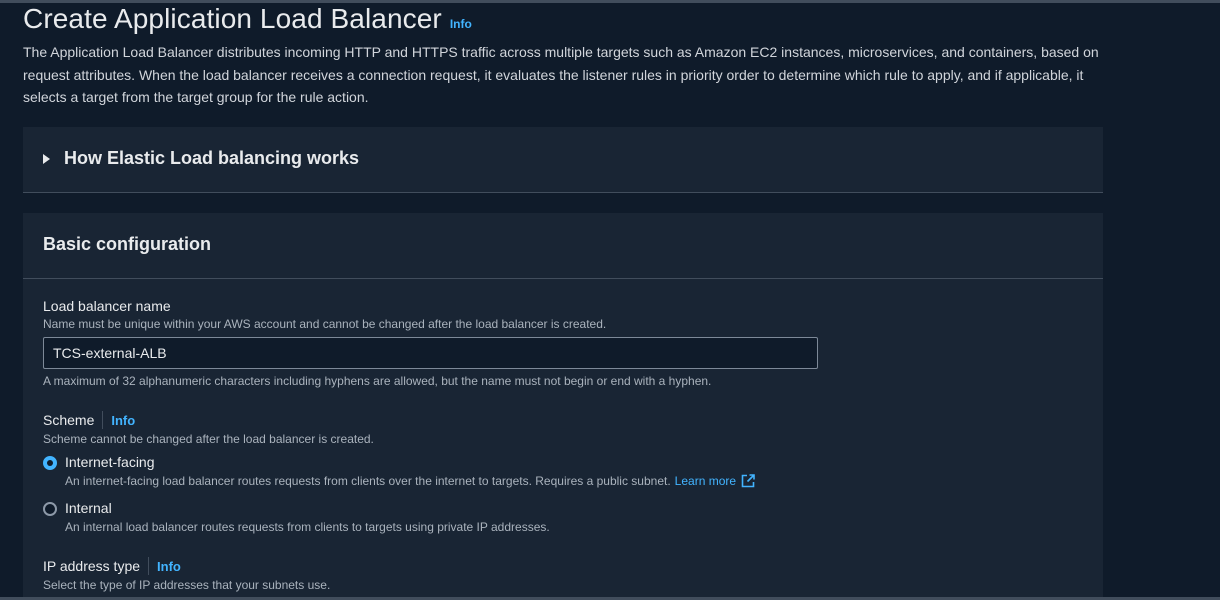 The height and width of the screenshot is (600, 1220). What do you see at coordinates (46, 158) in the screenshot?
I see `caret-right-icon` at bounding box center [46, 158].